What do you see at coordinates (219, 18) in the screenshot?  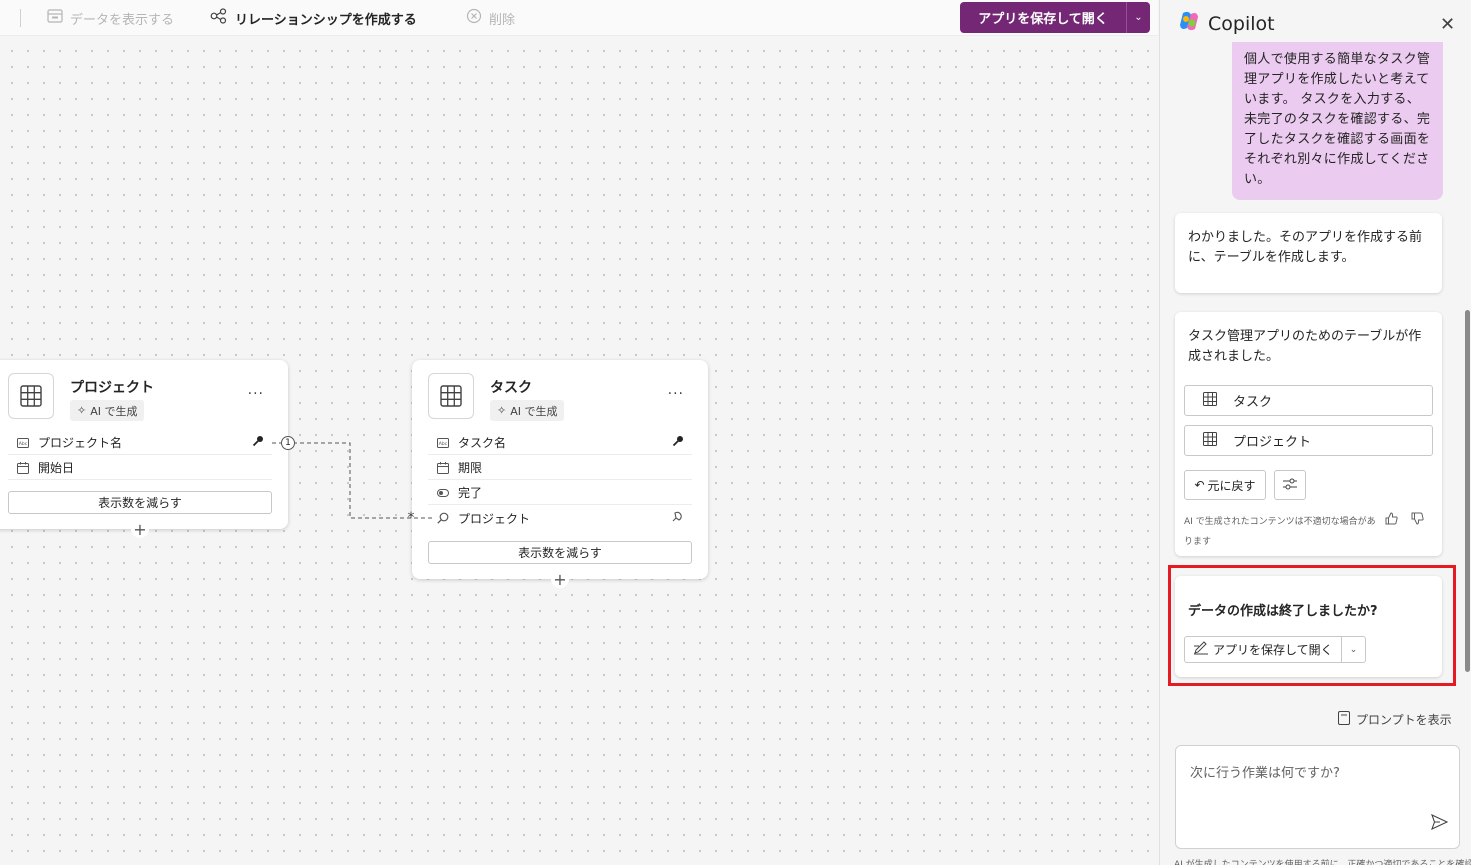 I see `relationship-icon` at bounding box center [219, 18].